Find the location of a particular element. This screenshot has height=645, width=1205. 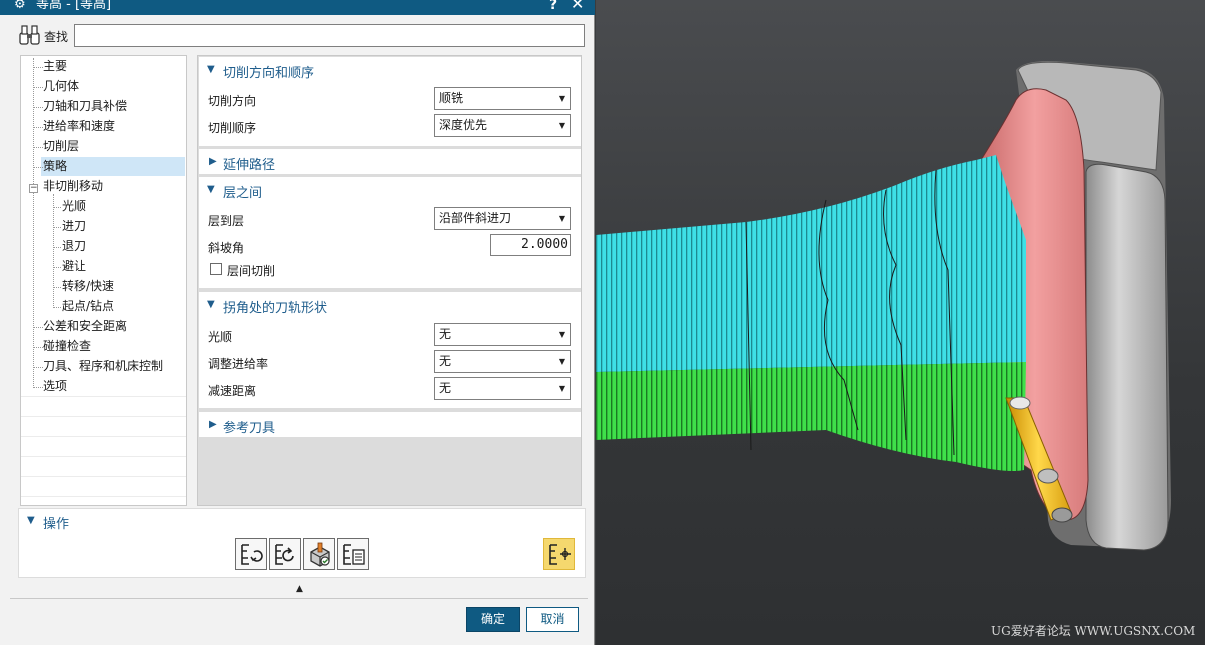

nav-item-non-cutting-moves: 非切削移动 is located at coordinates (73, 186).